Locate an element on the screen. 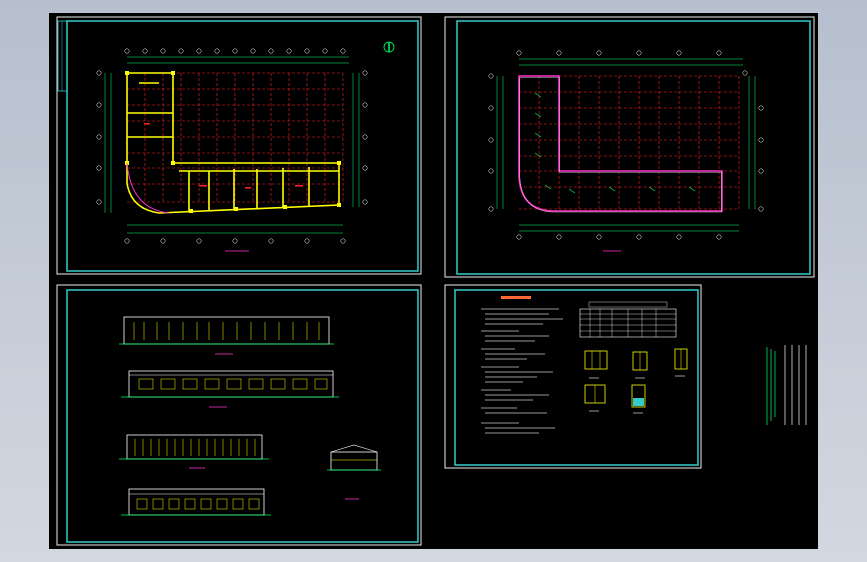 The image size is (867, 562). sheet-outer-border is located at coordinates (573, 376).